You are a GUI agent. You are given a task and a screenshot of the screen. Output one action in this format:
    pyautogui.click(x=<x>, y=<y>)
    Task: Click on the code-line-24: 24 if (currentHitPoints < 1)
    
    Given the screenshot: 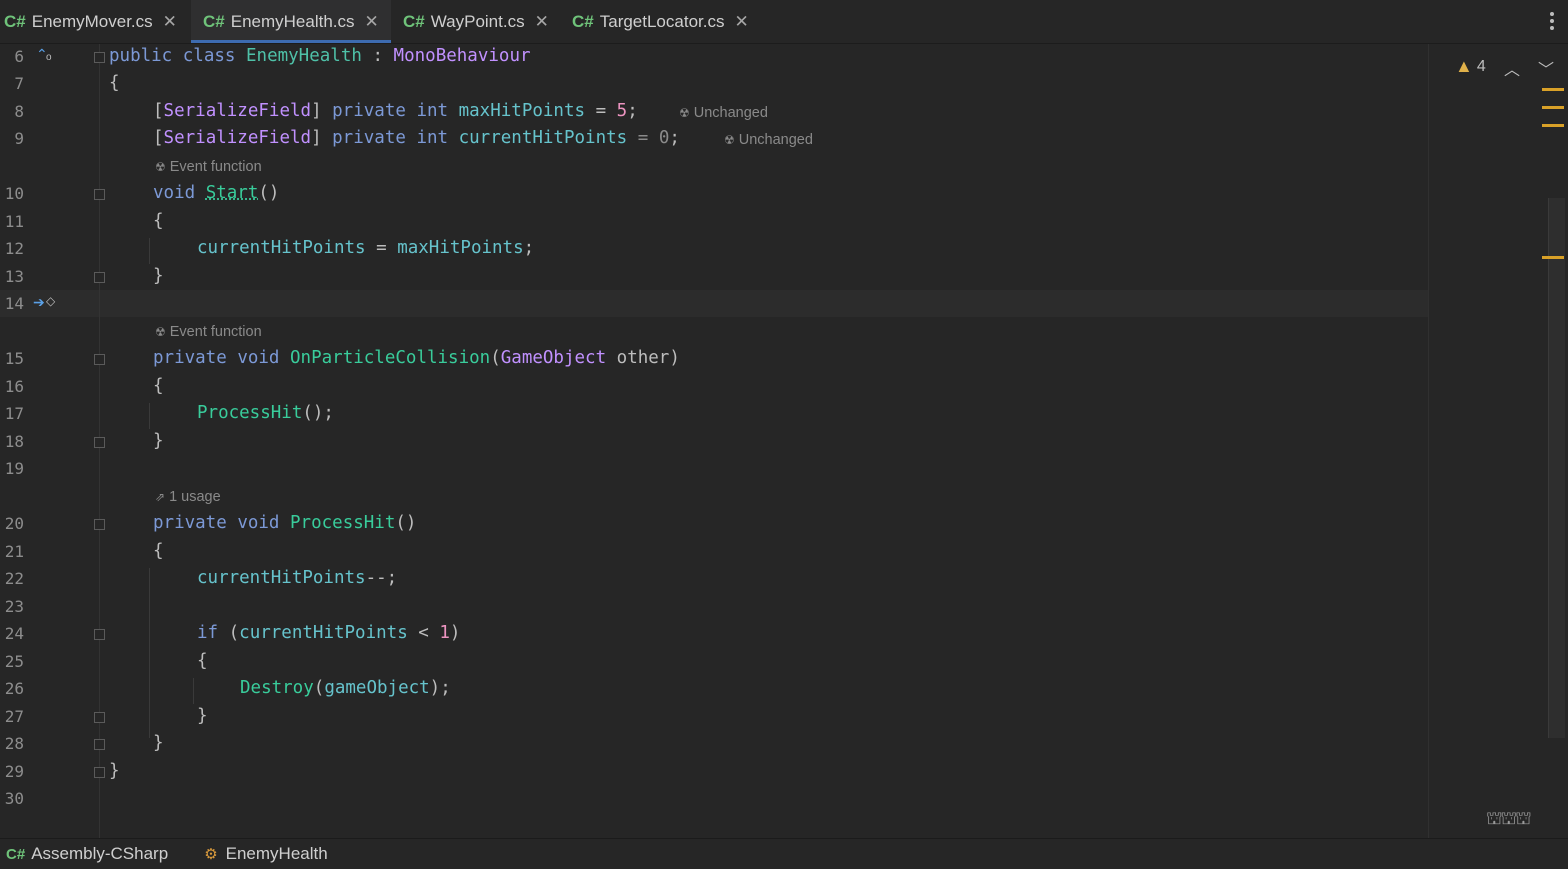 What is the action you would take?
    pyautogui.click(x=232, y=633)
    